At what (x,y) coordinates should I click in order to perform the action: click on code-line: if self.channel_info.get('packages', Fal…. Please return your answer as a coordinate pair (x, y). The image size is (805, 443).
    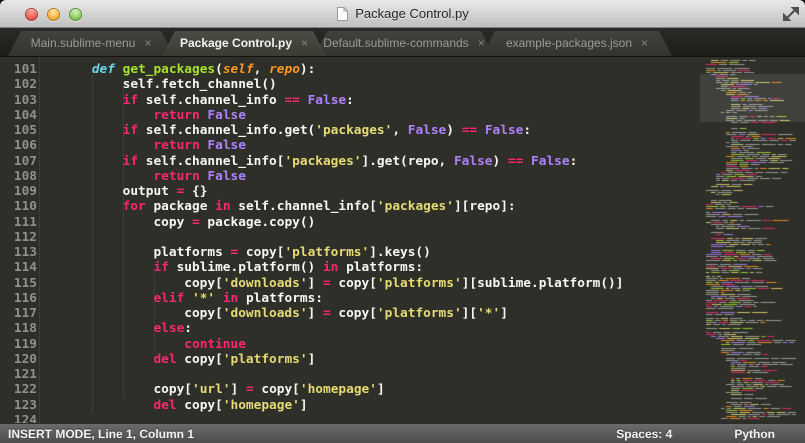
    Looking at the image, I should click on (342, 130).